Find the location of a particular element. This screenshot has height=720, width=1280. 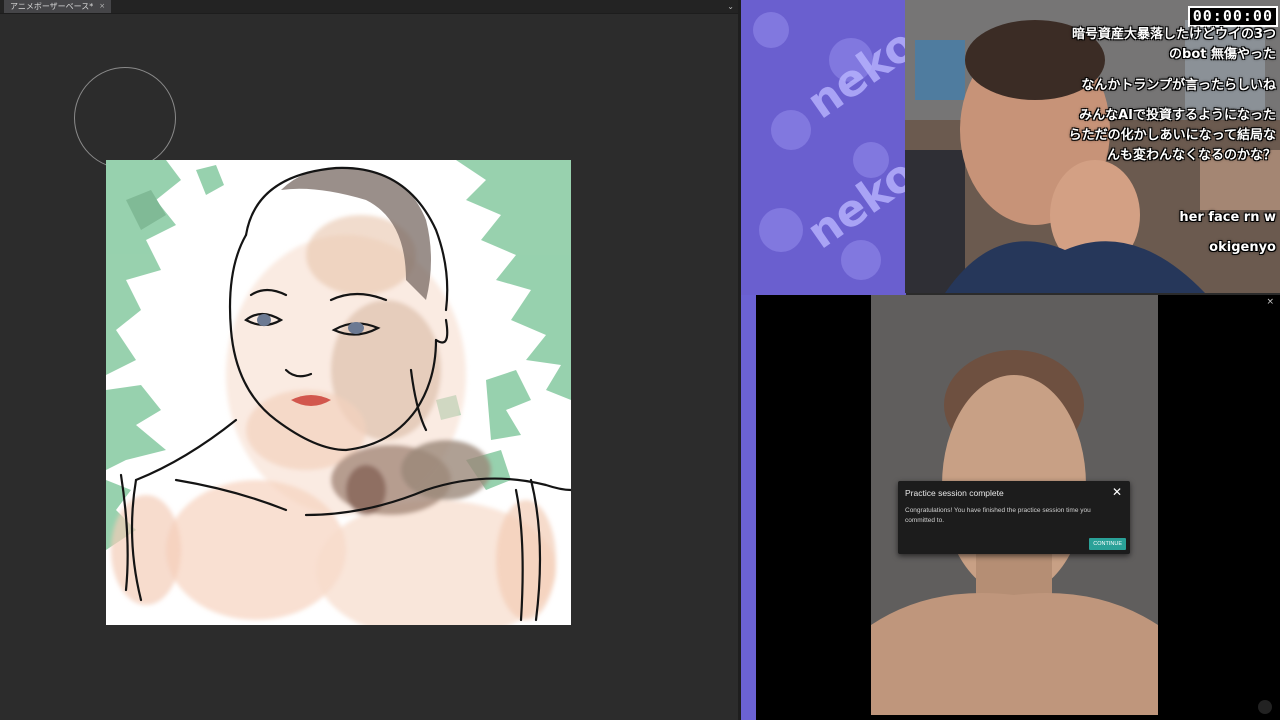

document-tab-label: アニメボーザーベース* is located at coordinates (52, 6).